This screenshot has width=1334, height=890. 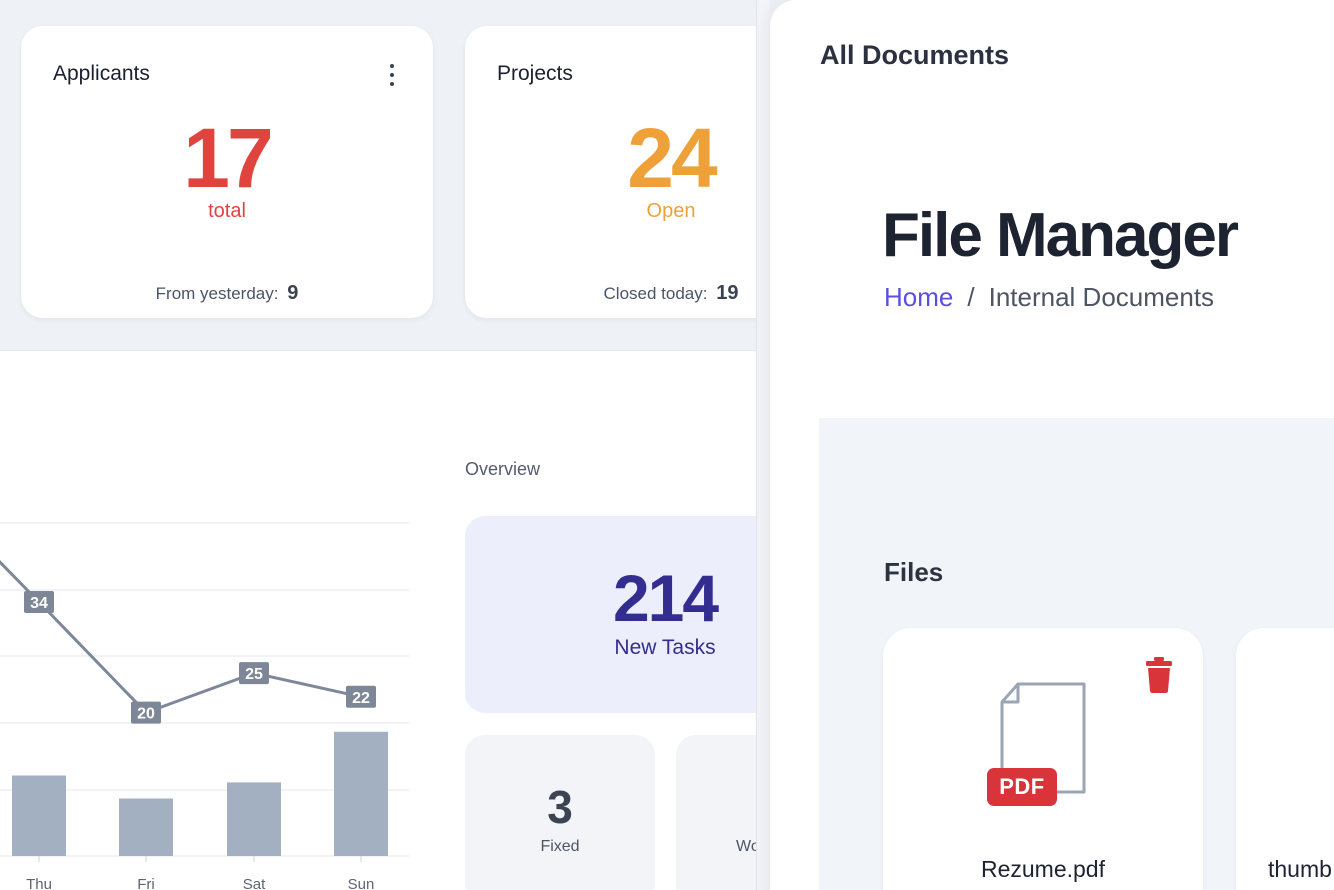 What do you see at coordinates (254, 883) in the screenshot?
I see `x-tick-label: Sat` at bounding box center [254, 883].